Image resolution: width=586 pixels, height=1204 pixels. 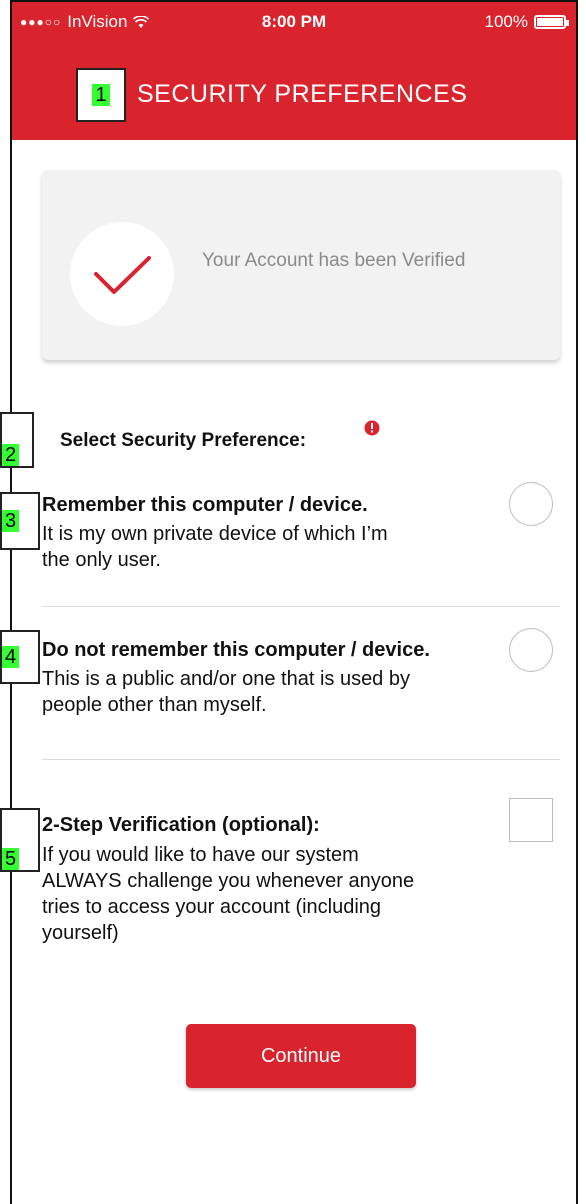 I want to click on verified-card: Your Account has been Verified, so click(x=301, y=265).